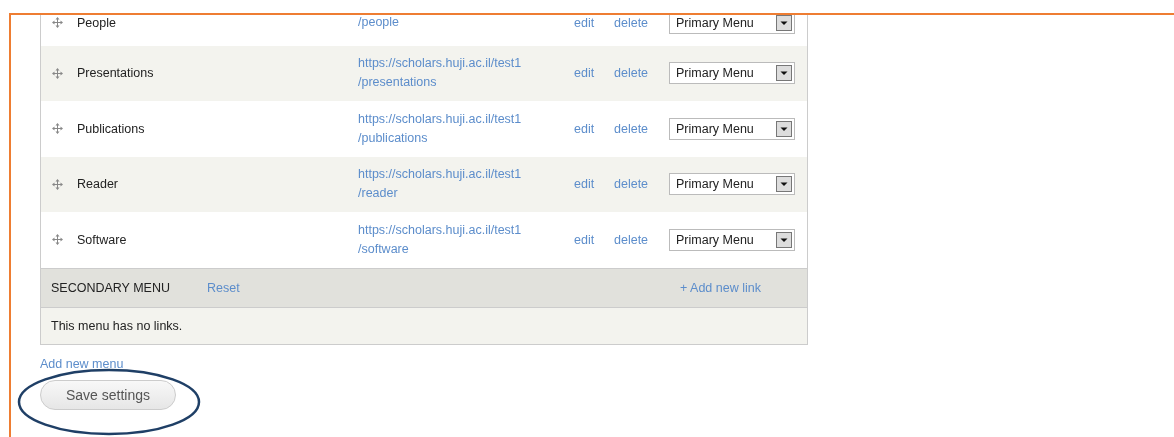 The height and width of the screenshot is (437, 1174). I want to click on save-settings-button: Save settings, so click(108, 394).